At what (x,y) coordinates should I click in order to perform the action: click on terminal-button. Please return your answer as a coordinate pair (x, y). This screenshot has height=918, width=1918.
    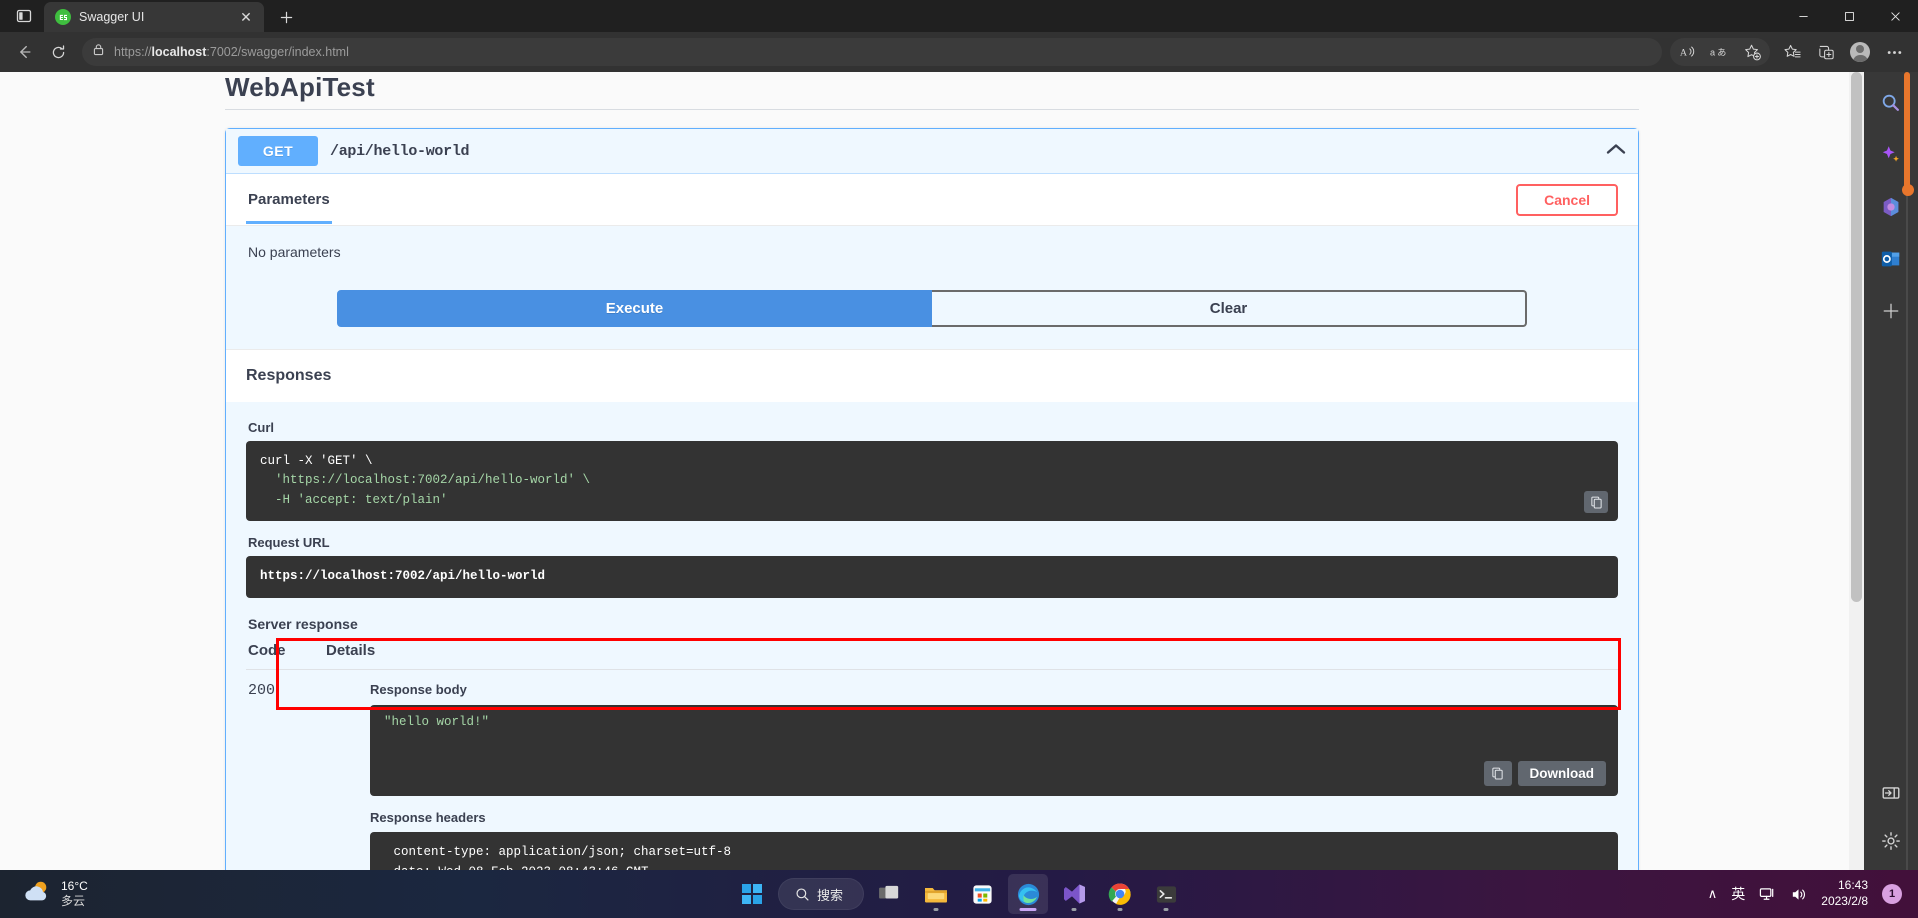
    Looking at the image, I should click on (1166, 894).